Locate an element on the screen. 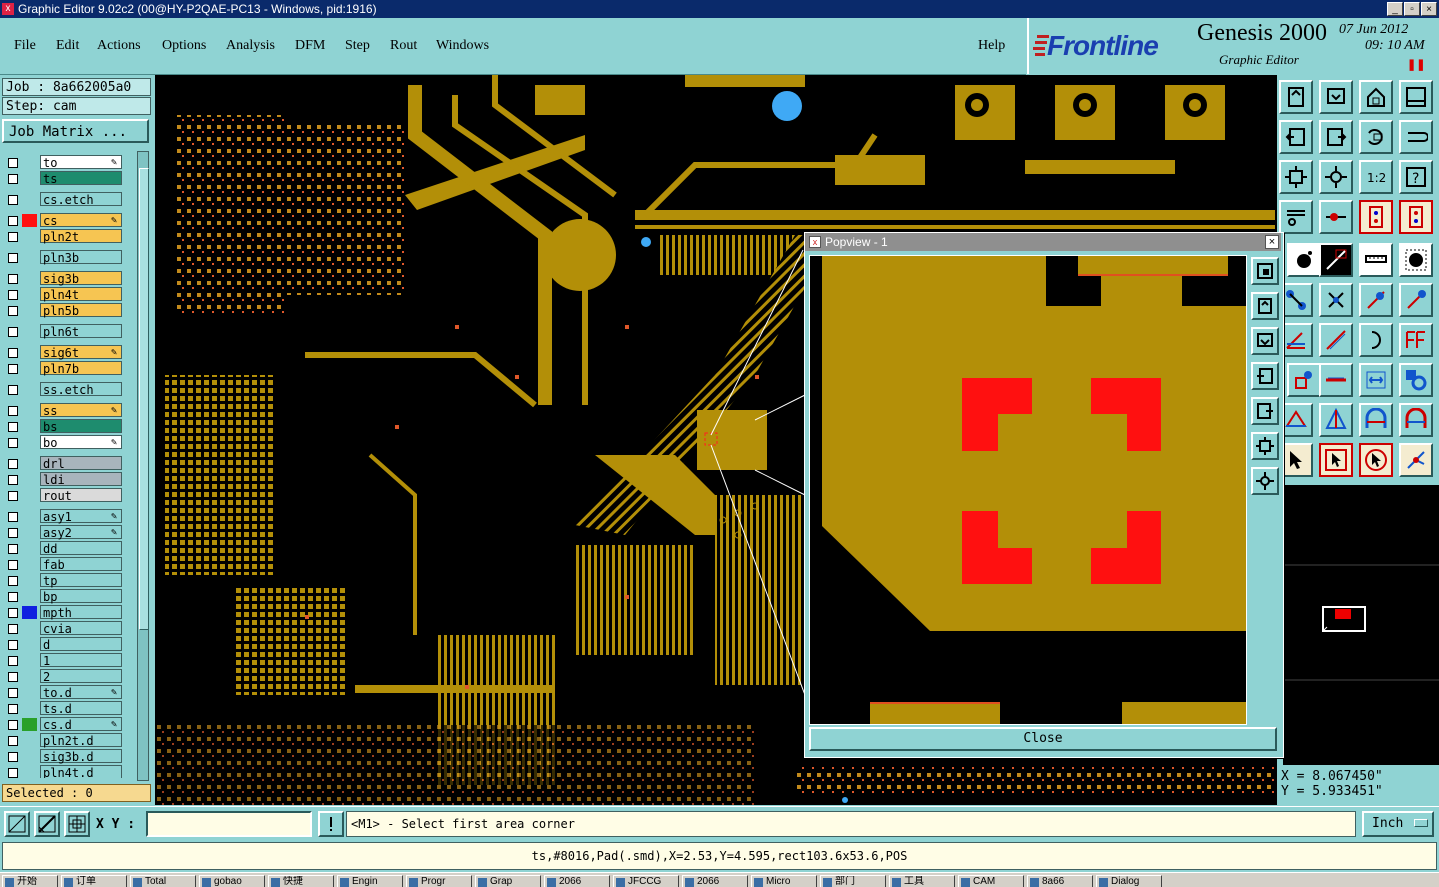 Image resolution: width=1439 pixels, height=887 pixels. zoom-down-icon is located at coordinates (1336, 97).